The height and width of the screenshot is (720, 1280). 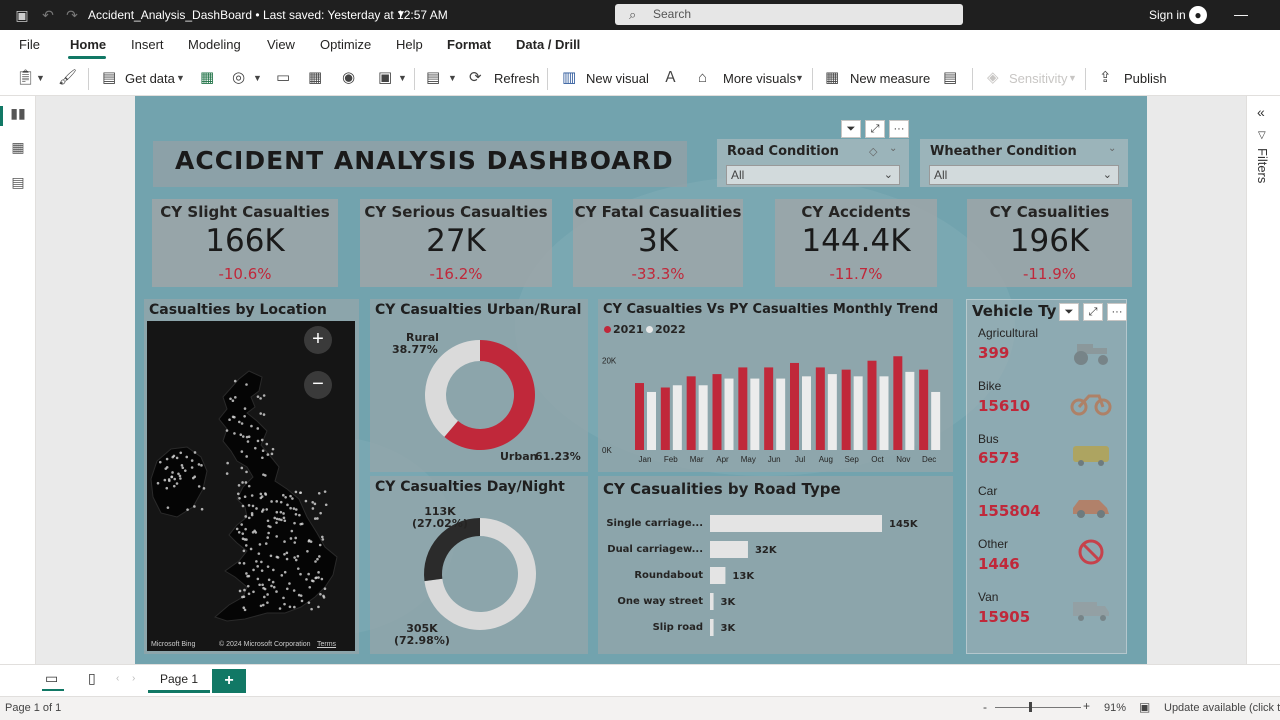 What do you see at coordinates (1024, 163) in the screenshot?
I see `weather-condition-slicer: Wheather Condition ⌄ All ⌄` at bounding box center [1024, 163].